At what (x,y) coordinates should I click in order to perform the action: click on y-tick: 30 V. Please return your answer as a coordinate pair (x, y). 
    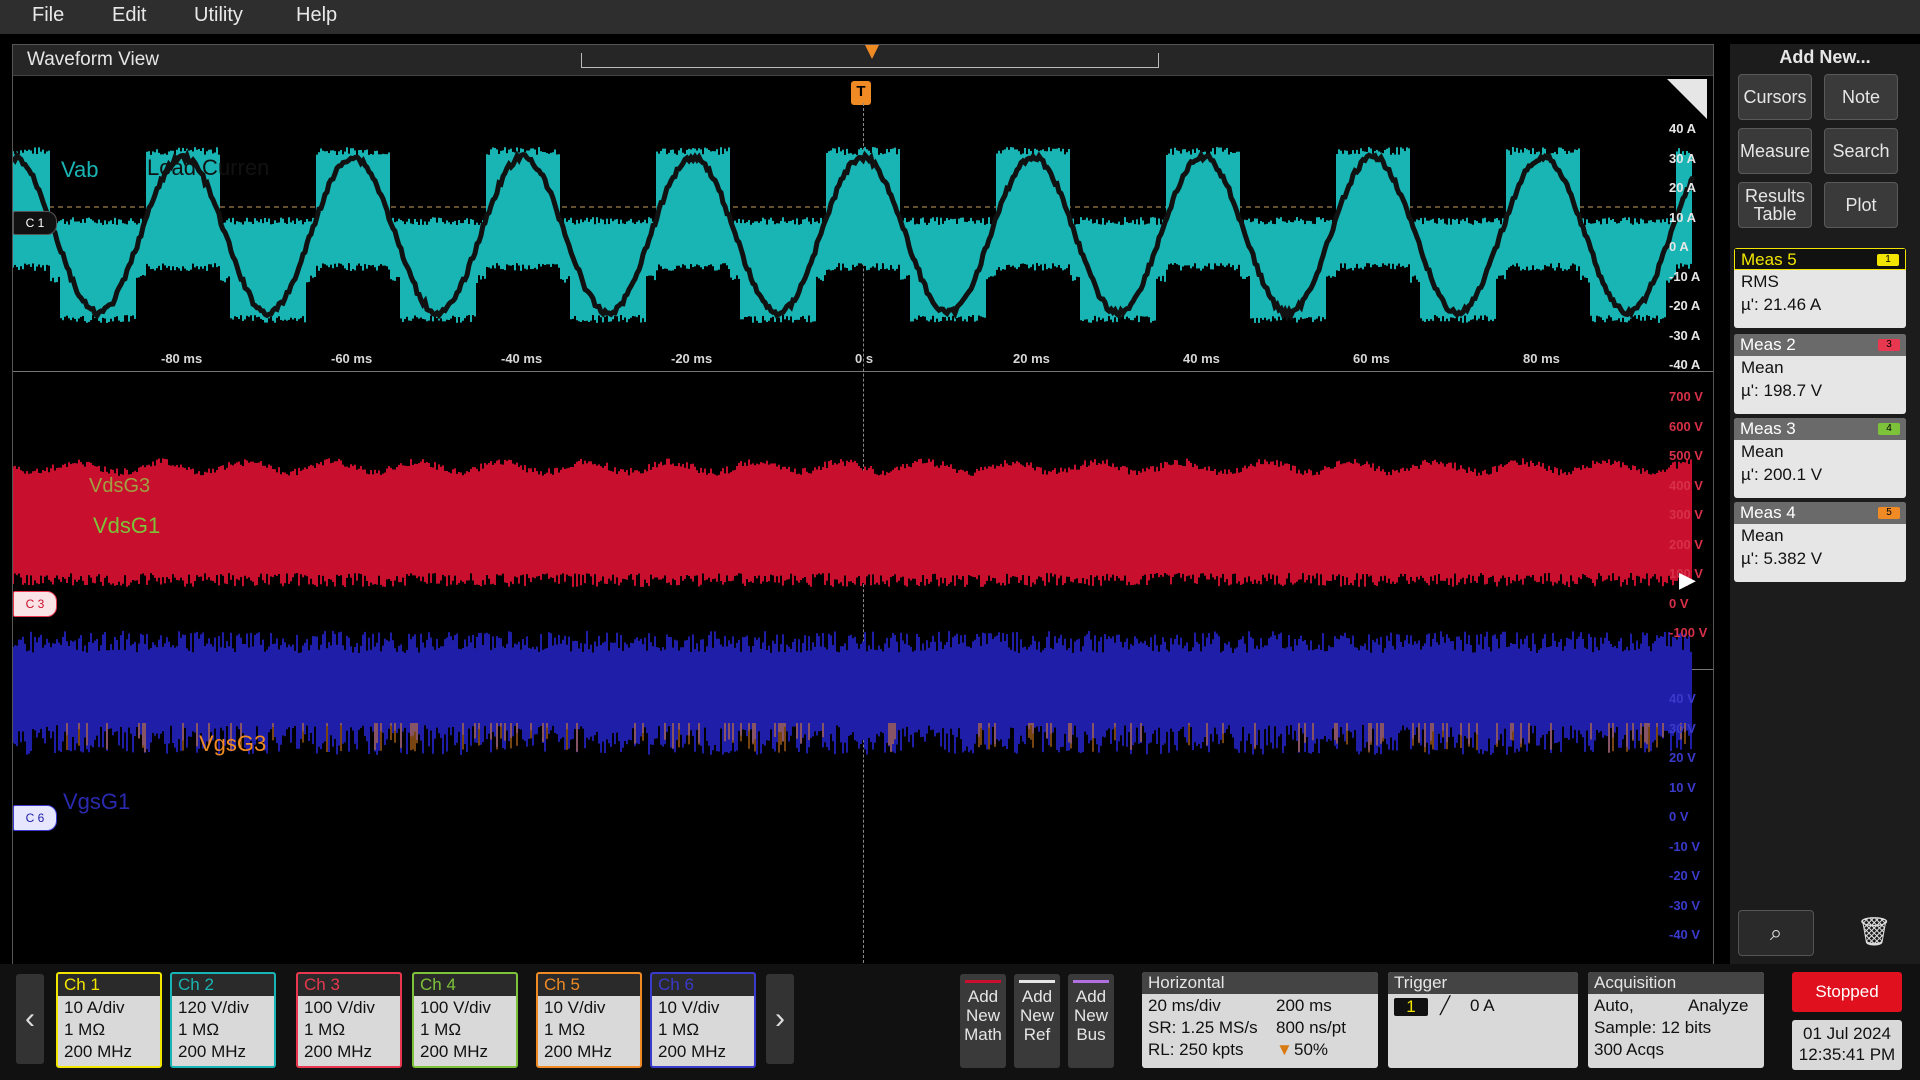
    Looking at the image, I should click on (1682, 728).